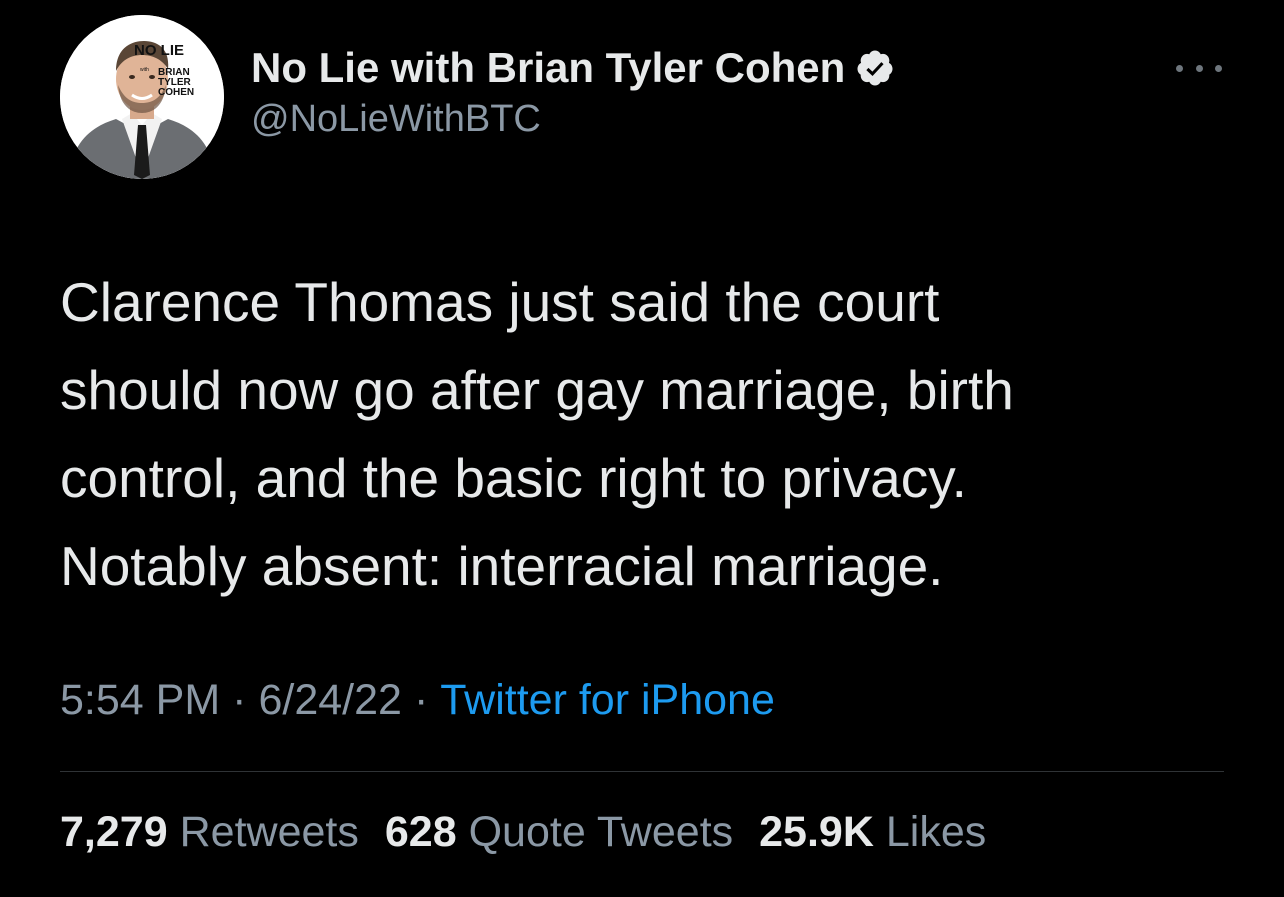 The height and width of the screenshot is (897, 1284). What do you see at coordinates (607, 700) in the screenshot?
I see `tweet-source-link: Twitter for iPhone` at bounding box center [607, 700].